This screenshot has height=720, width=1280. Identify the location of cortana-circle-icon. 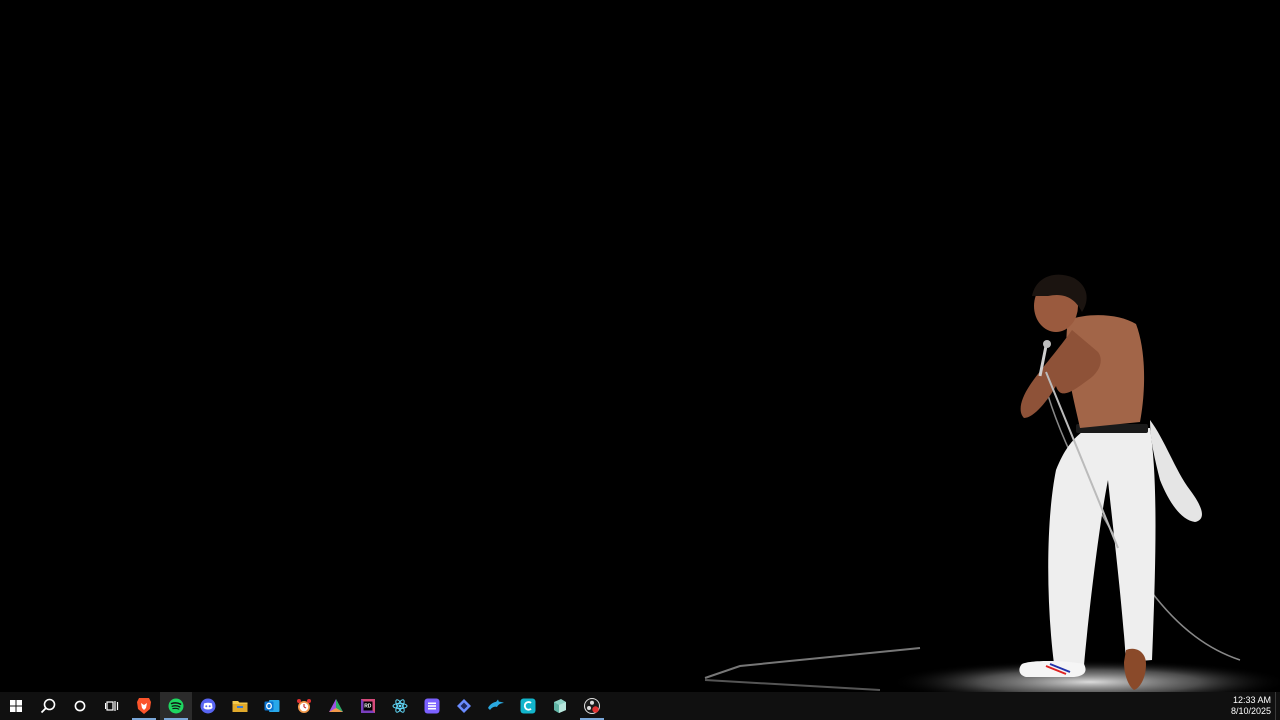
(80, 706).